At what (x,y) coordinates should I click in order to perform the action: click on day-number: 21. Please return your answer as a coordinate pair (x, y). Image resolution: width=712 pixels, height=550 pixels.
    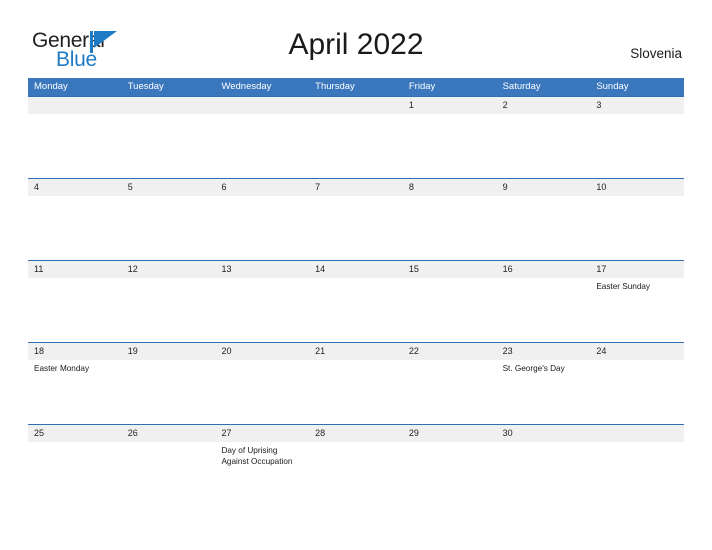
    Looking at the image, I should click on (356, 351).